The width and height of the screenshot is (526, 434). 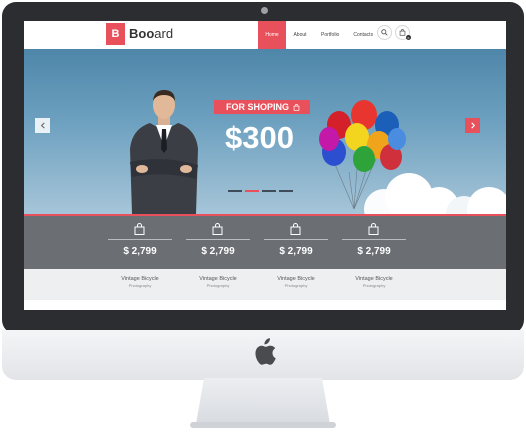 I want to click on cart-count-badge: 0, so click(x=408, y=37).